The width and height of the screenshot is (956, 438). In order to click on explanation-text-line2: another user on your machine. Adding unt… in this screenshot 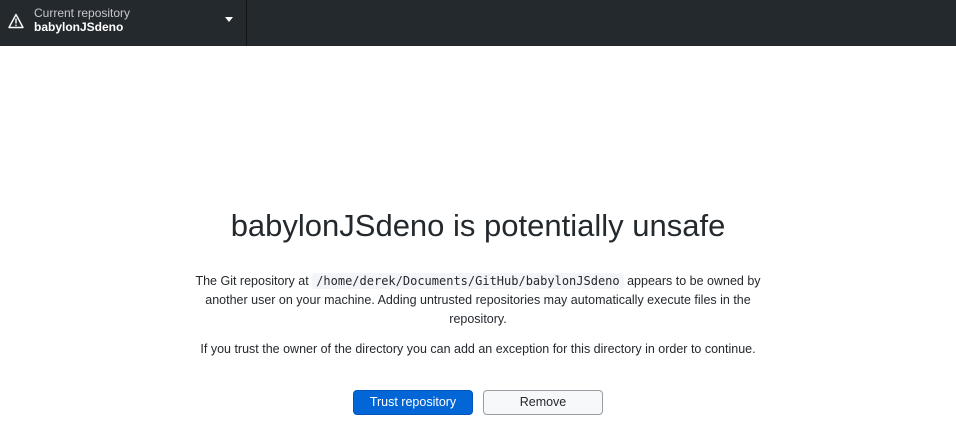, I will do `click(478, 300)`.